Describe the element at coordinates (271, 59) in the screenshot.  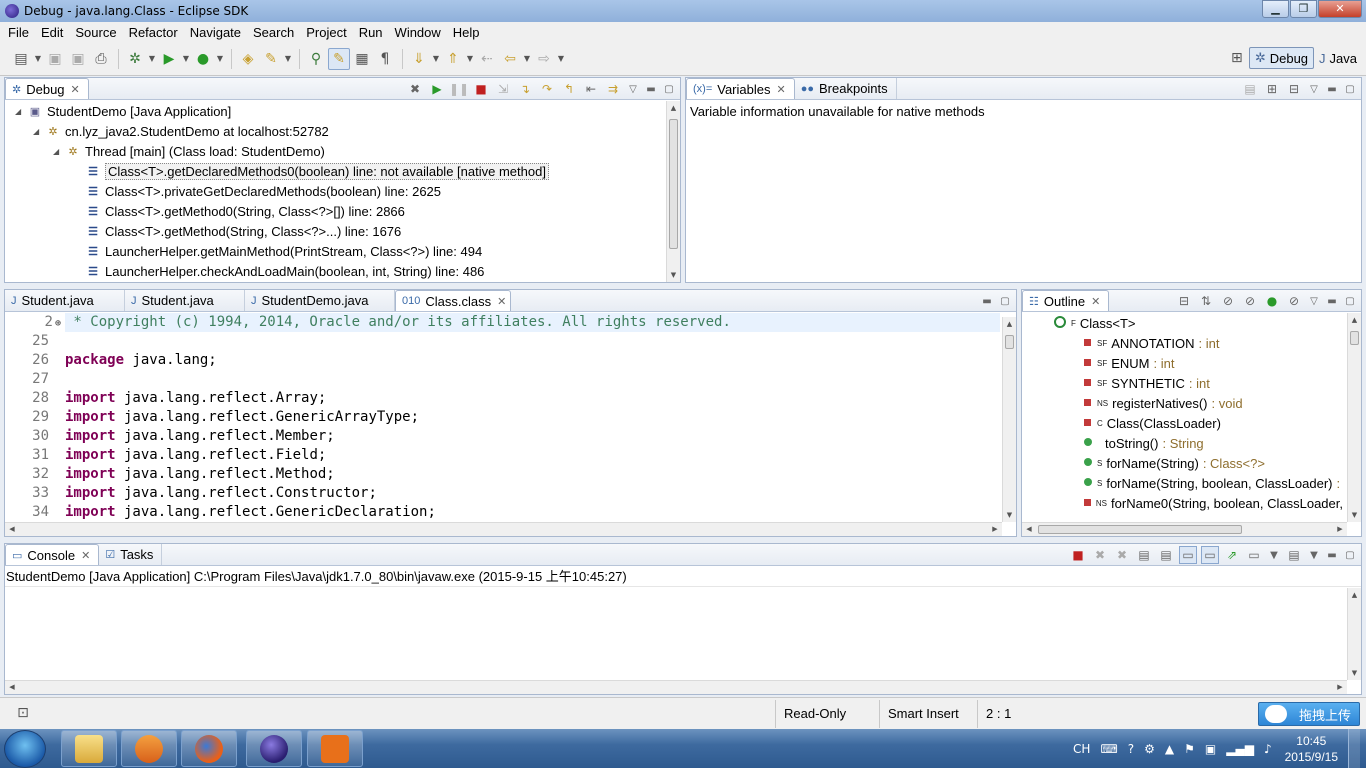
I see `open-task-icon: ✎` at that location.